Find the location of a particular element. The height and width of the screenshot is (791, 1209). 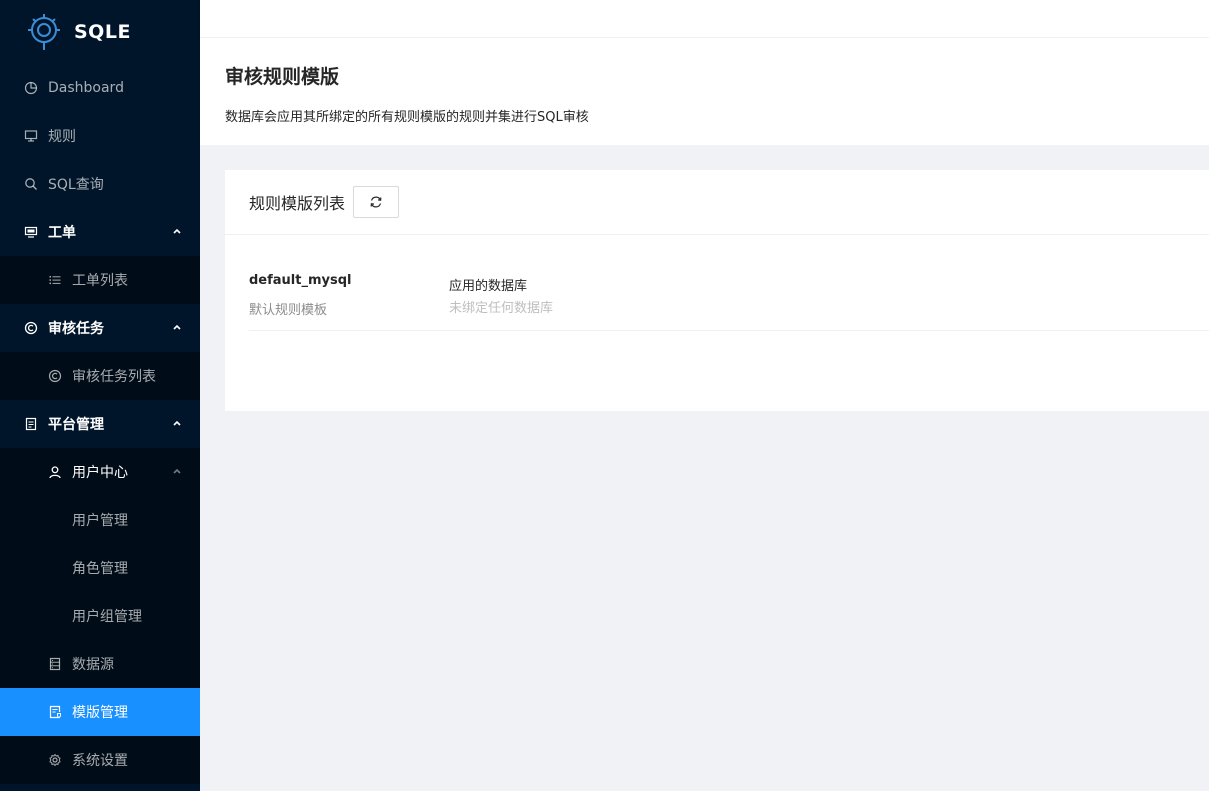

pie-chart-icon is located at coordinates (31, 88).